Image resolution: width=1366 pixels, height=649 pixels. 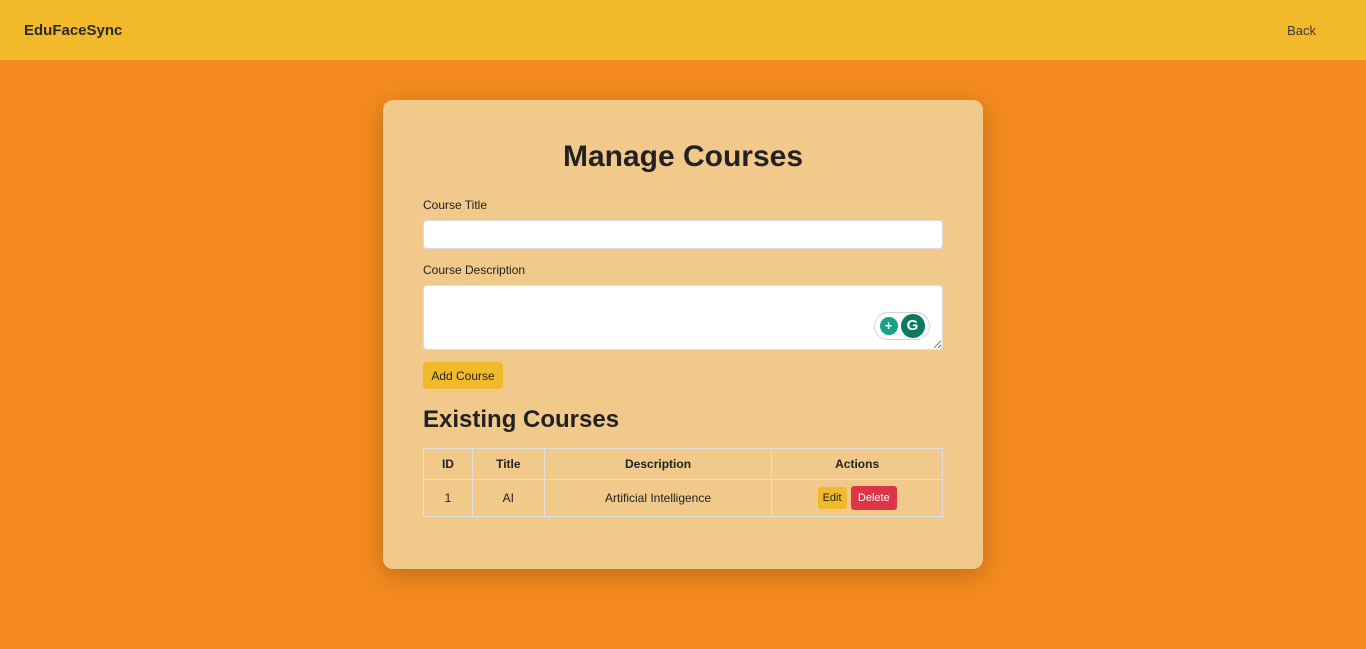 What do you see at coordinates (873, 498) in the screenshot?
I see `delete-button: Delete` at bounding box center [873, 498].